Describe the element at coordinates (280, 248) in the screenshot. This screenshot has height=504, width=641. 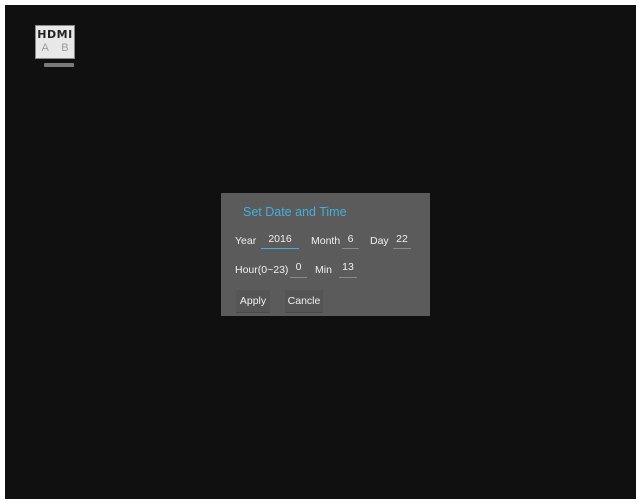
I see `year-field-underline` at that location.